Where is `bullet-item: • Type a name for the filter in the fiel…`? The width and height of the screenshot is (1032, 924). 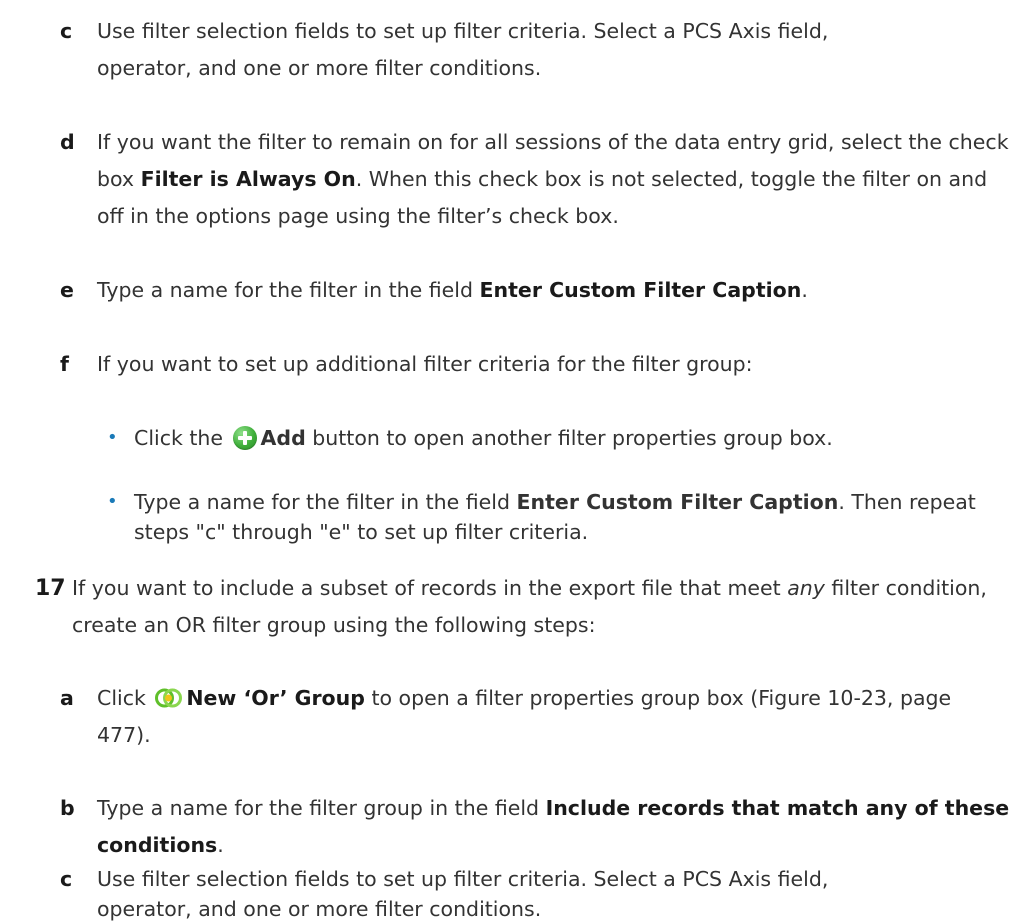 bullet-item: • Type a name for the filter in the fiel… is located at coordinates (557, 517).